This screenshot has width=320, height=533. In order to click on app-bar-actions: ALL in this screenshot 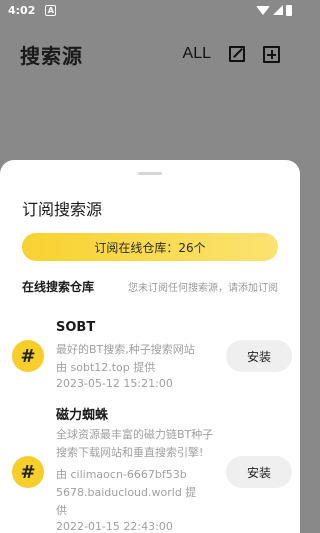, I will do `click(231, 54)`.